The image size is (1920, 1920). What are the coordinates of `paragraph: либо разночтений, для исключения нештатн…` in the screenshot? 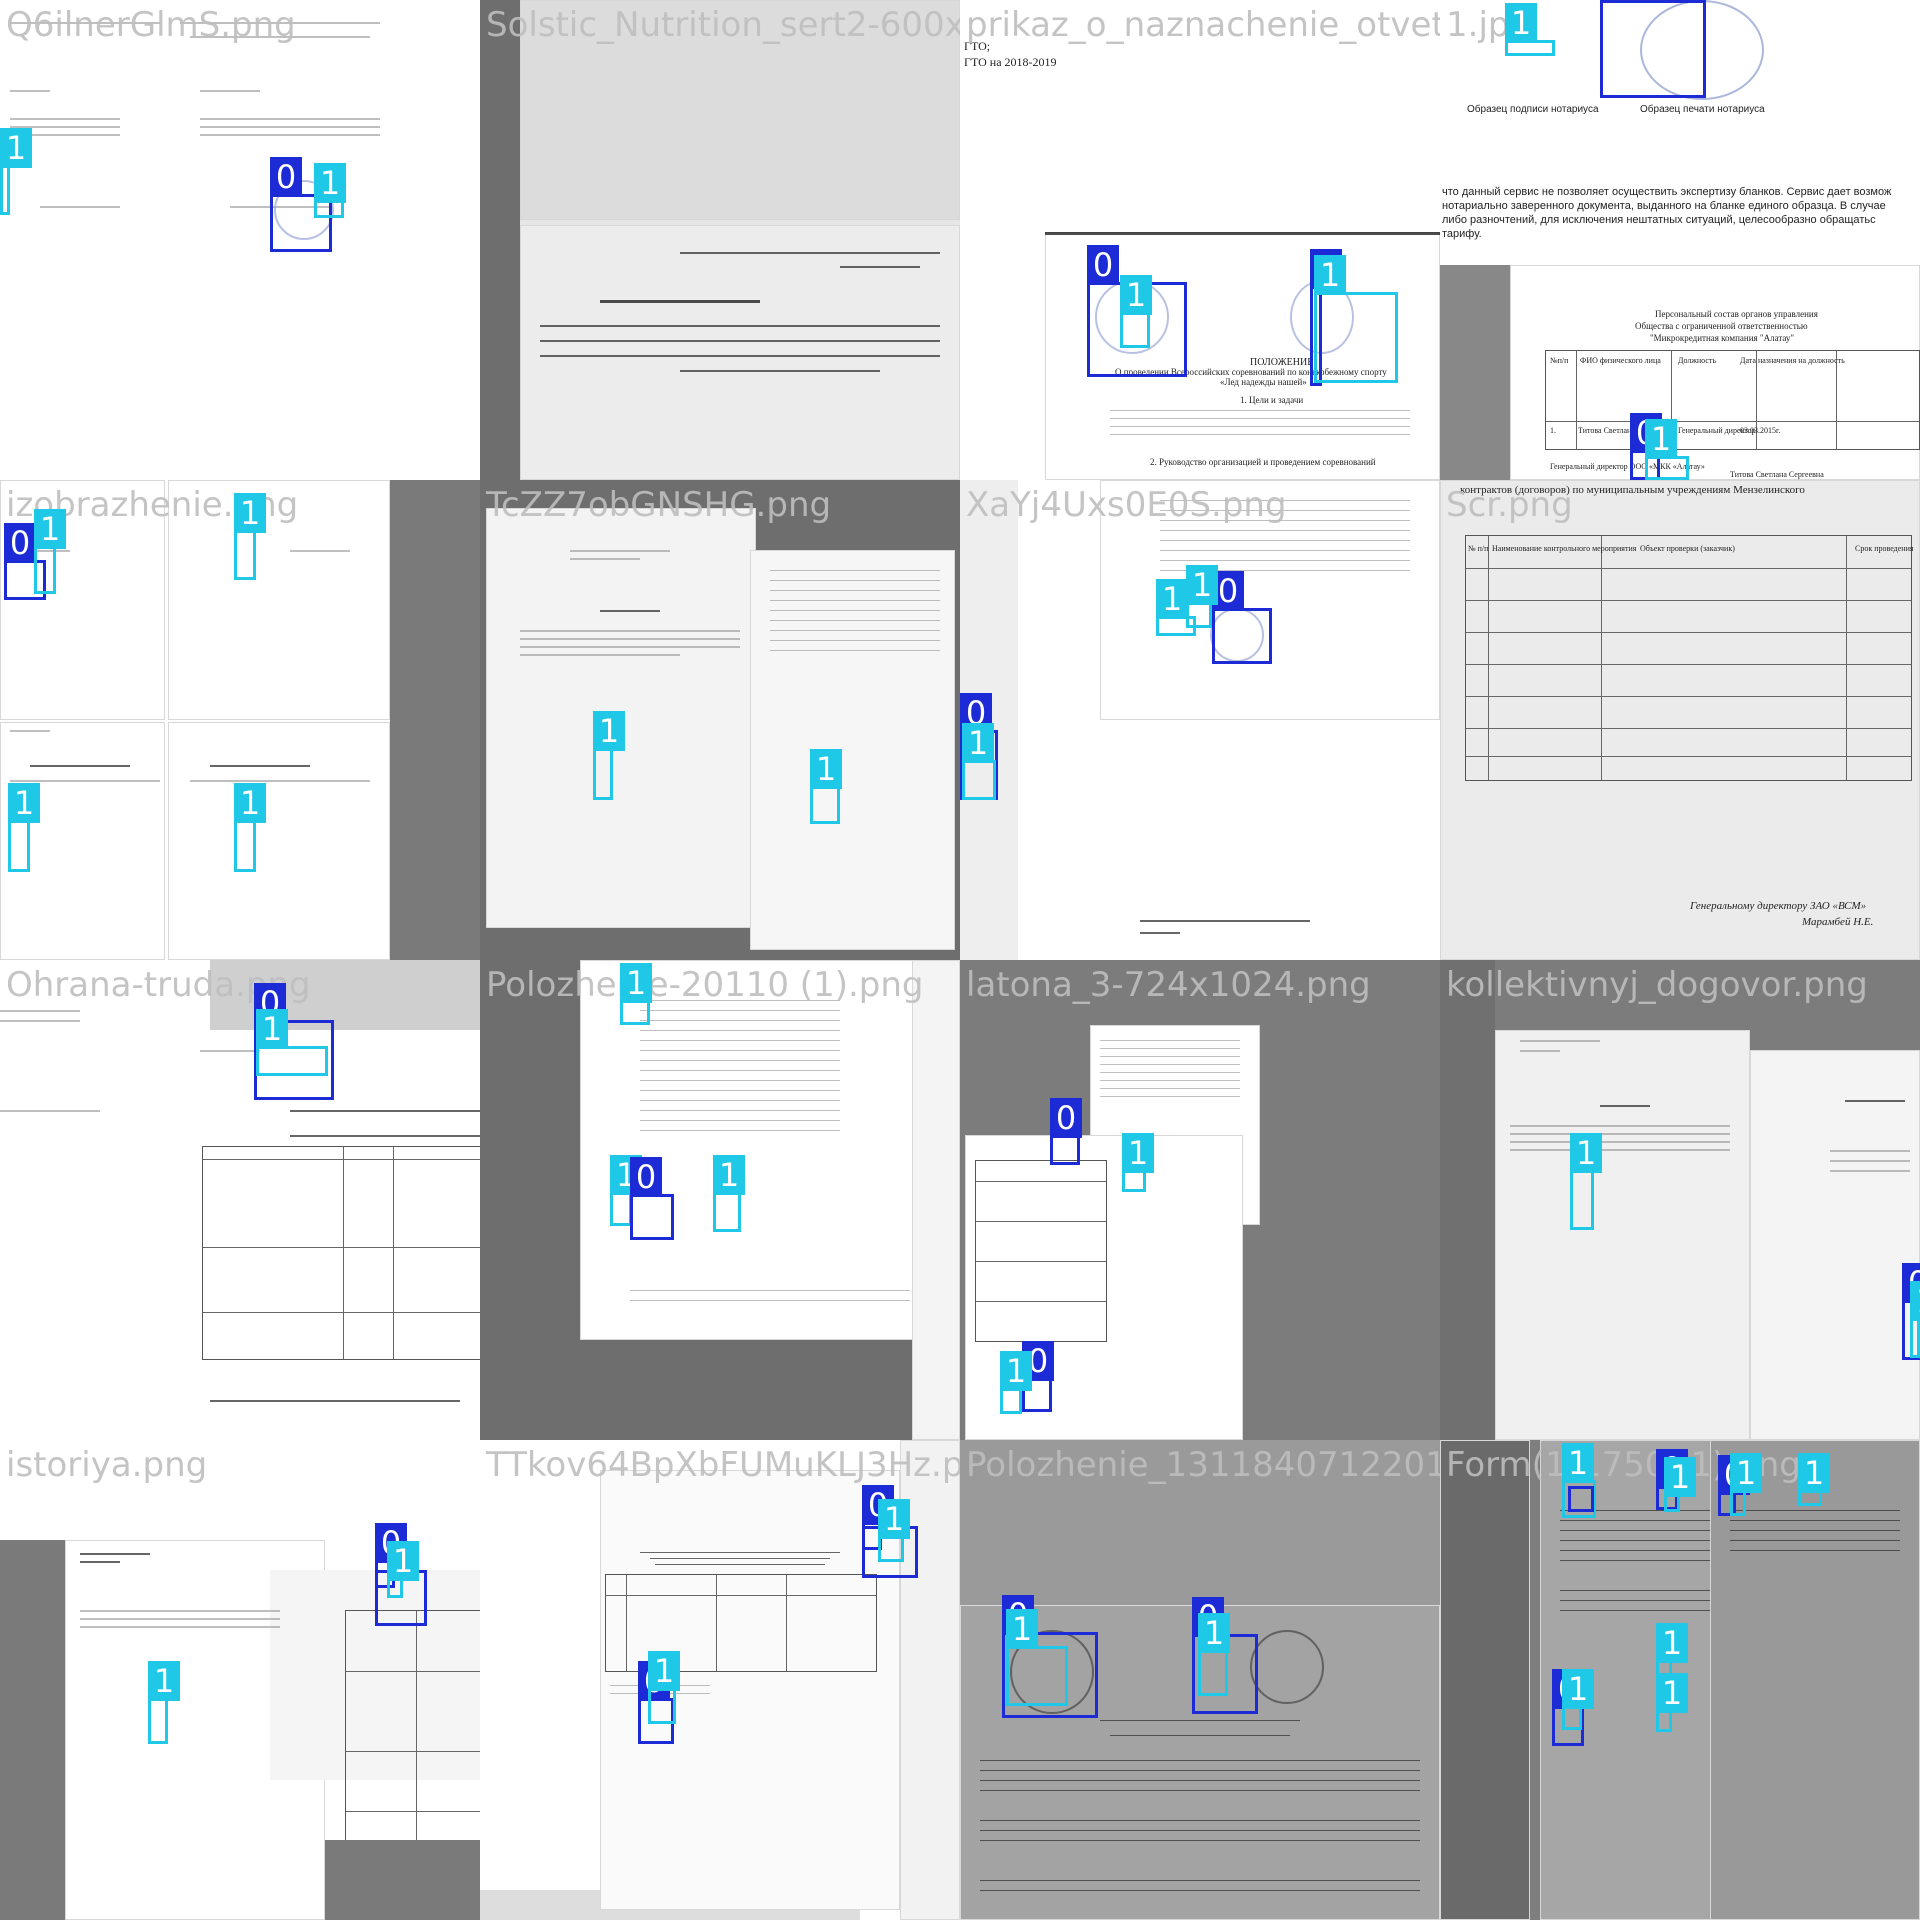 It's located at (1659, 220).